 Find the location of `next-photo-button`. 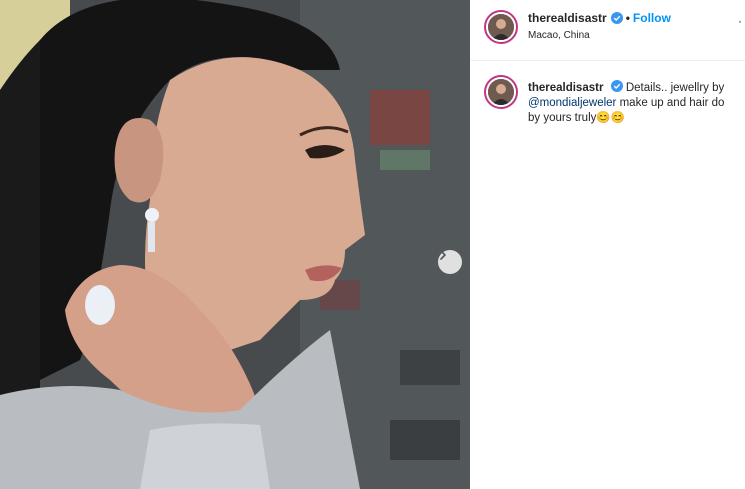

next-photo-button is located at coordinates (450, 262).